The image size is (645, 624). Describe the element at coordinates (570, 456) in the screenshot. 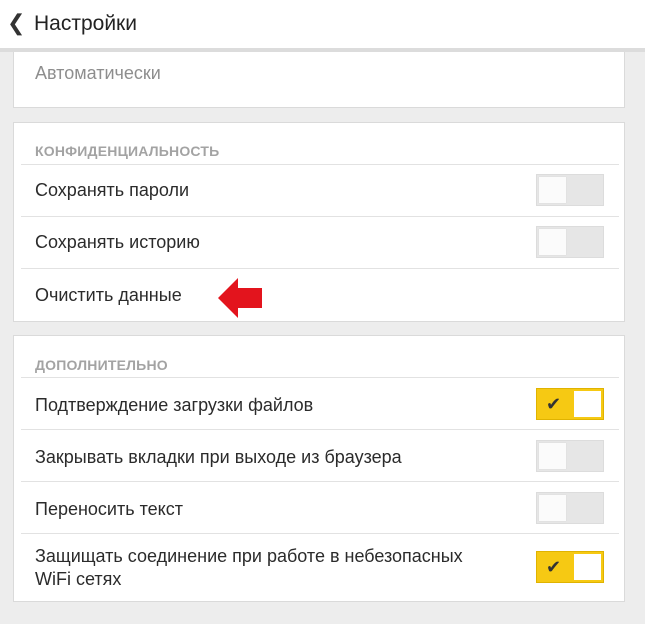

I see `close-tabs-toggle` at that location.